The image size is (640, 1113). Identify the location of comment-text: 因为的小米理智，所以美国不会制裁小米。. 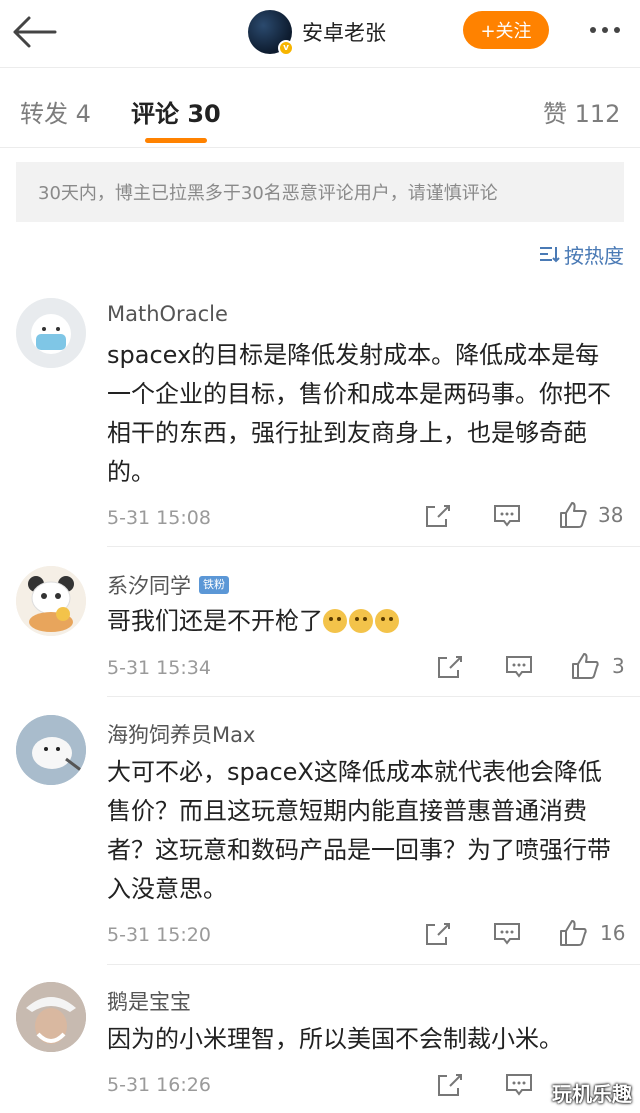
(335, 1039).